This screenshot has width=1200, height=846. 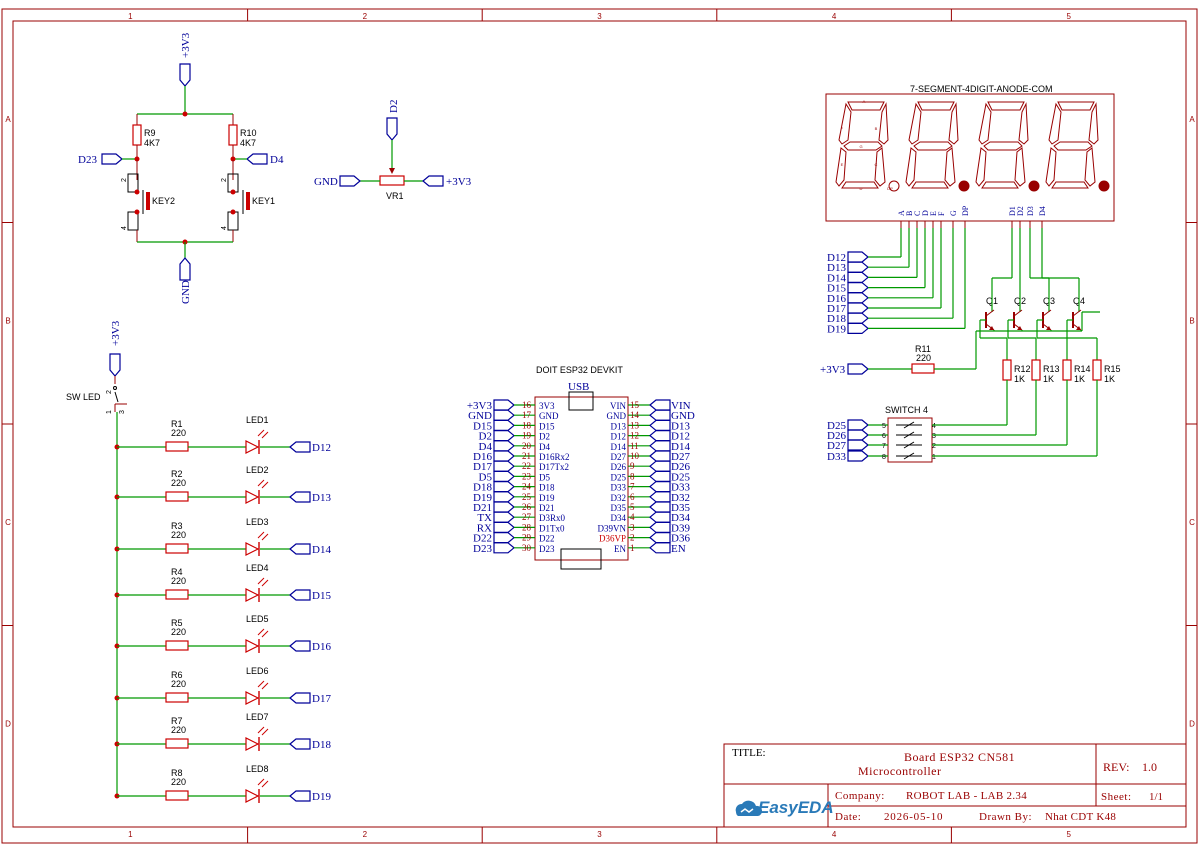 I want to click on resistor-body, so click(x=177, y=743).